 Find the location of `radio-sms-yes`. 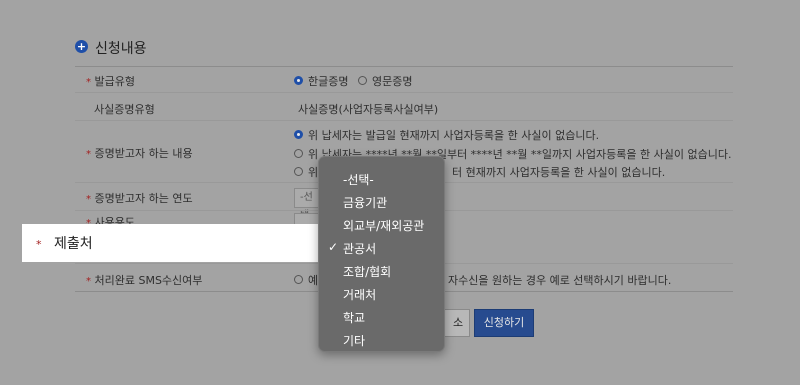

radio-sms-yes is located at coordinates (298, 279).